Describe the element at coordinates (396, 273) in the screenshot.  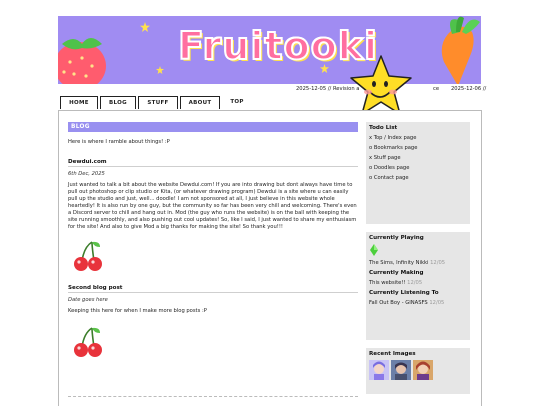
I see `making-title: Currently Making` at that location.